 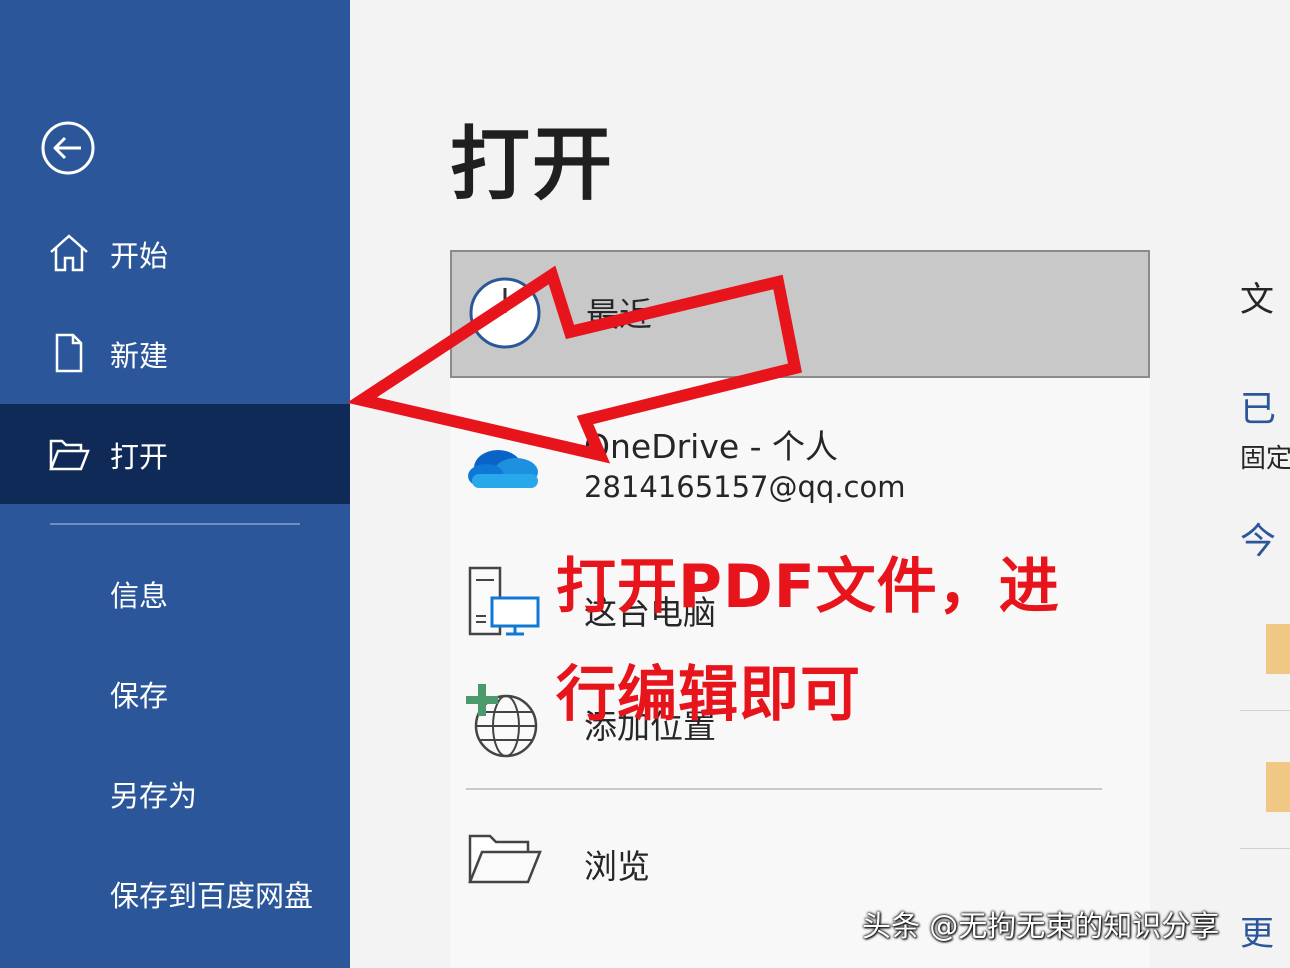 I want to click on location-onedrive-account: 2814165157@qq.com, so click(x=745, y=487).